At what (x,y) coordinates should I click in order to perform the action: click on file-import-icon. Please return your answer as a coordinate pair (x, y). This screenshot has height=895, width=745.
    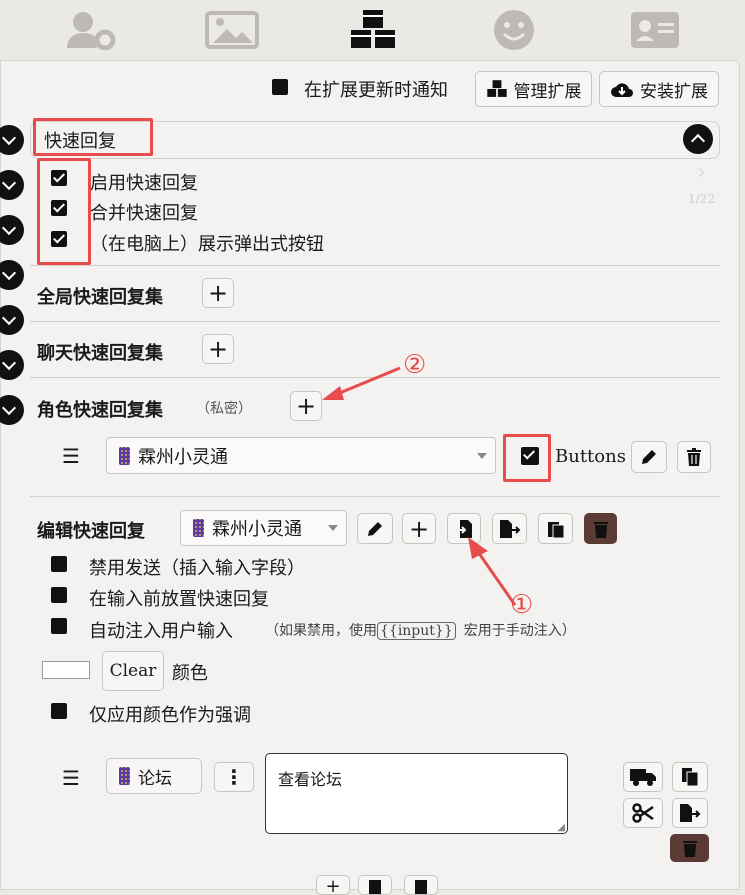
    Looking at the image, I should click on (421, 887).